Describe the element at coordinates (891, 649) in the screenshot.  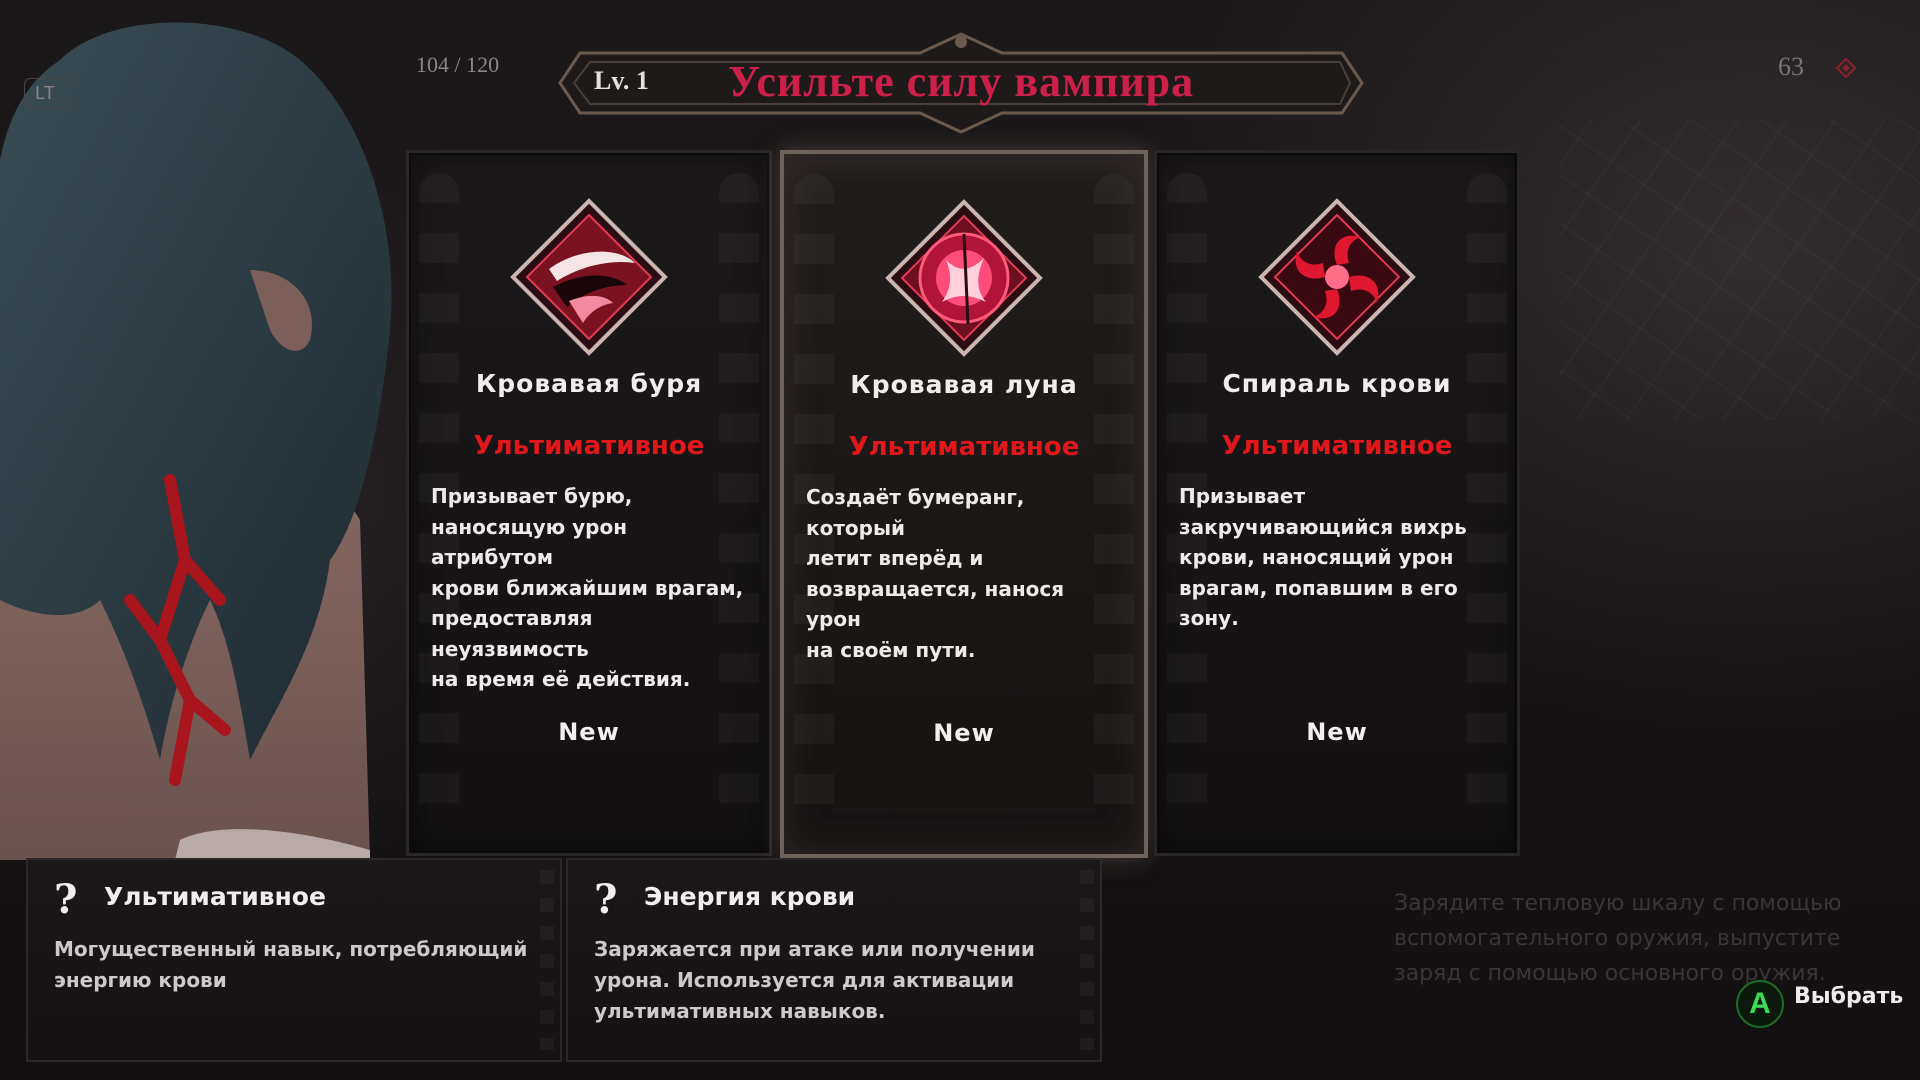
I see `description-line: на своём пути.` at that location.